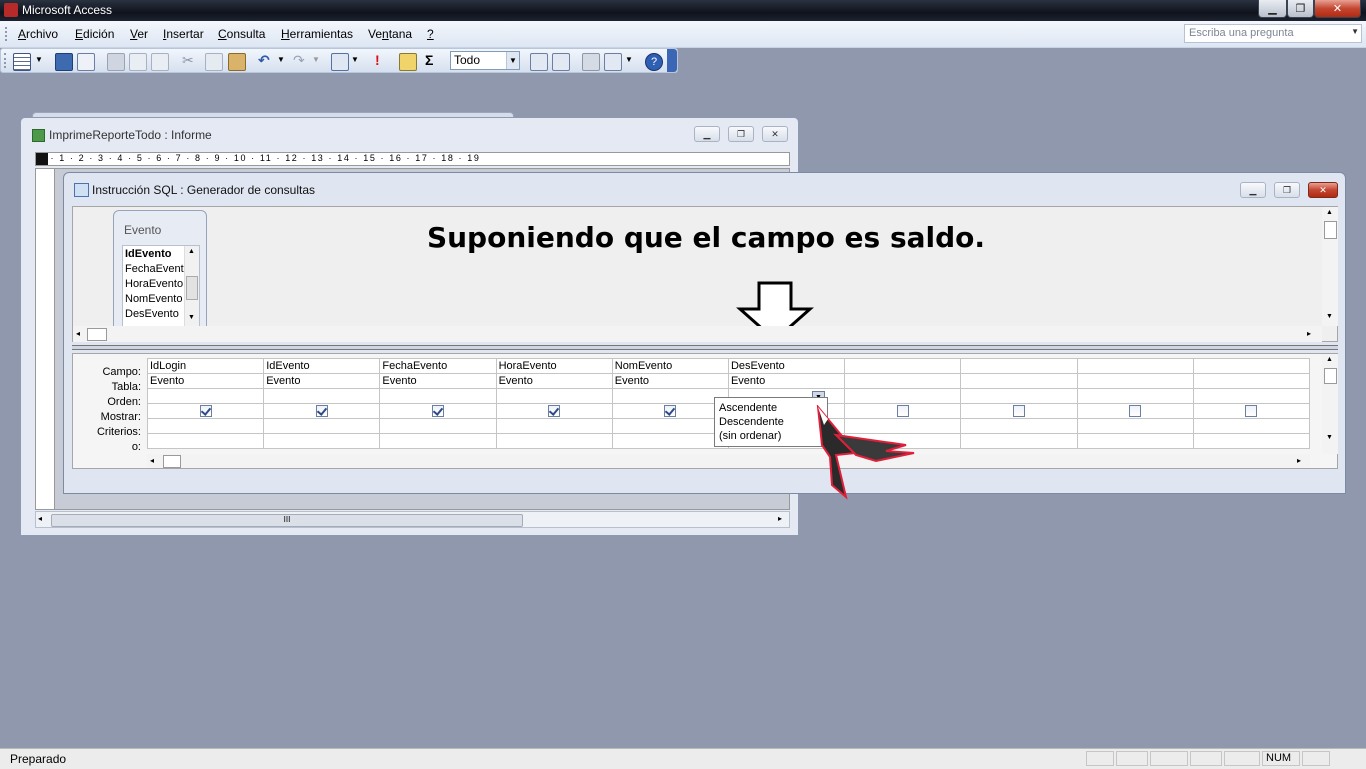 The image size is (1366, 769). What do you see at coordinates (94, 34) in the screenshot?
I see `menu-edicion: Edición` at bounding box center [94, 34].